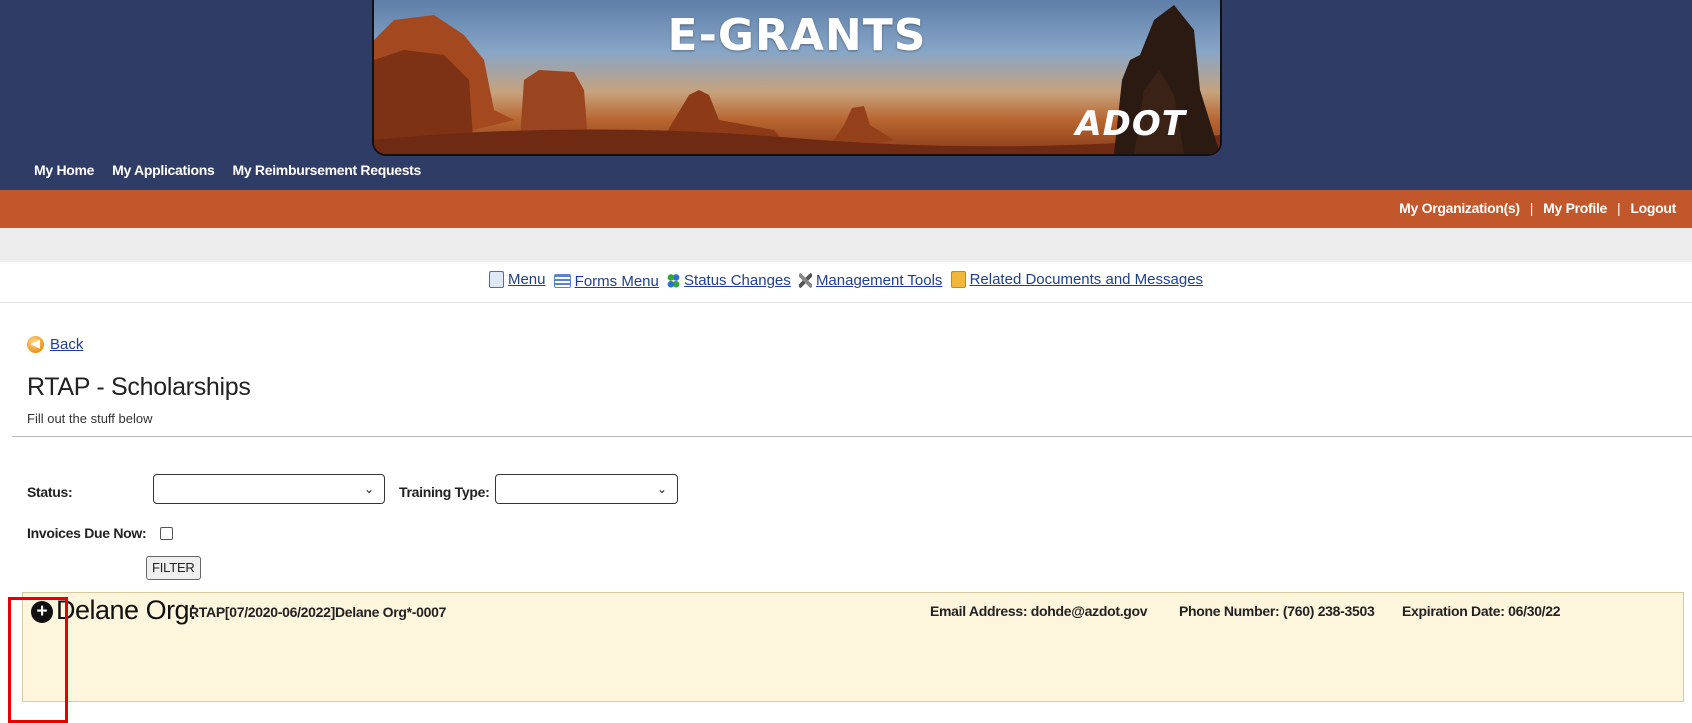  What do you see at coordinates (797, 35) in the screenshot?
I see `banner-title: E-GRANTS` at bounding box center [797, 35].